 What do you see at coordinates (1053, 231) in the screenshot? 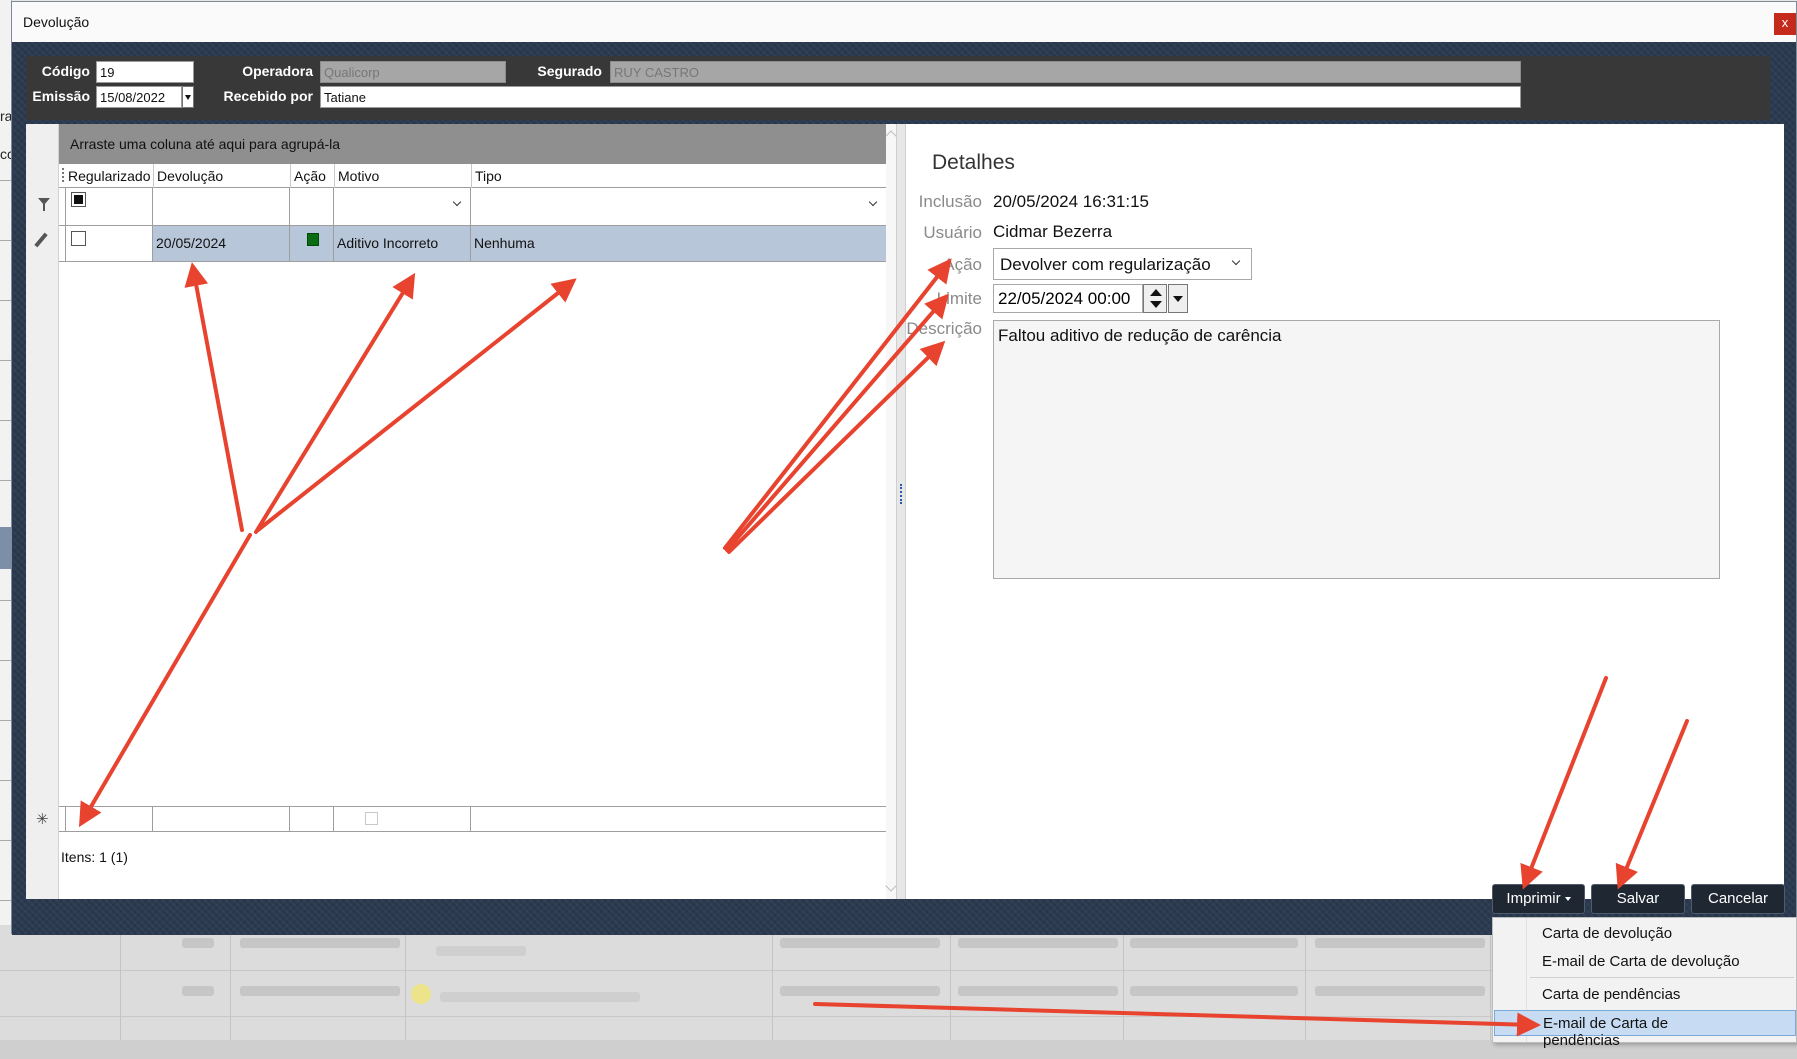
I see `usuario-value: Cidmar Bezerra` at bounding box center [1053, 231].